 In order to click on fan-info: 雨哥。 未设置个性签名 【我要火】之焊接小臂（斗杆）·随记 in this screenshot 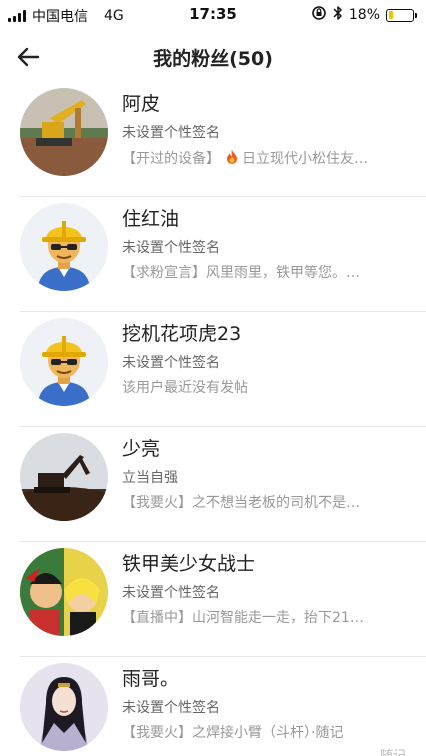, I will do `click(266, 704)`.